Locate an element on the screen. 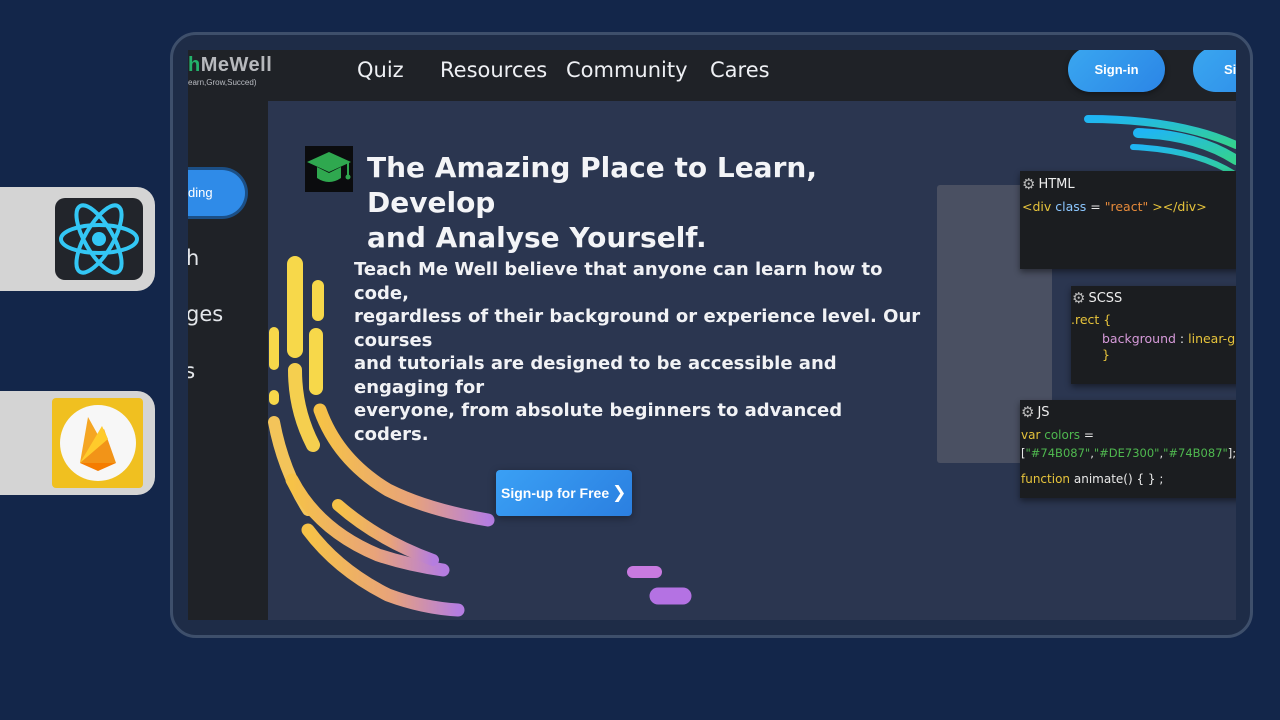 This screenshot has width=1280, height=720. sidebar-item-2: ges is located at coordinates (205, 314).